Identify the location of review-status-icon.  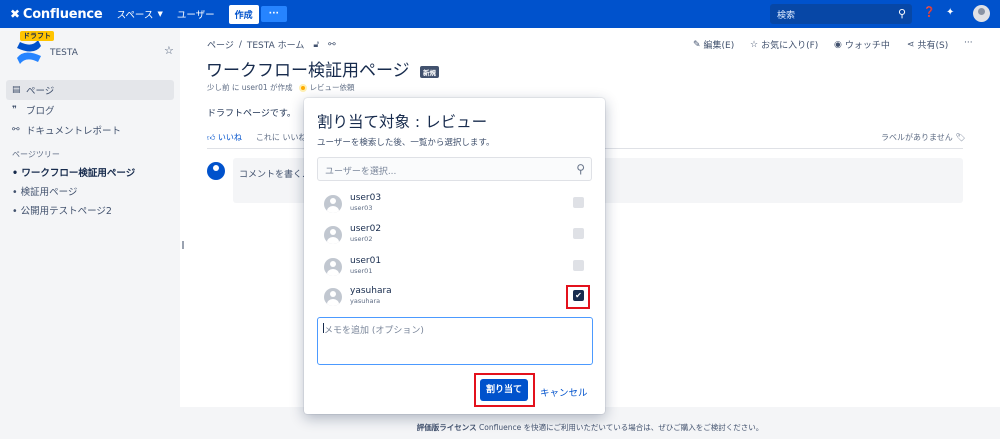
(302, 87).